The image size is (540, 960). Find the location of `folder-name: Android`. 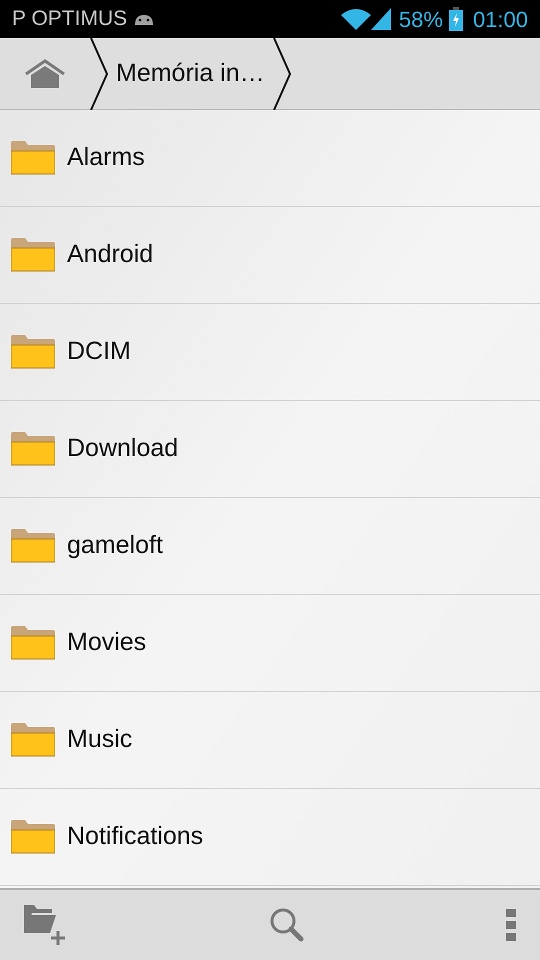

folder-name: Android is located at coordinates (110, 254).